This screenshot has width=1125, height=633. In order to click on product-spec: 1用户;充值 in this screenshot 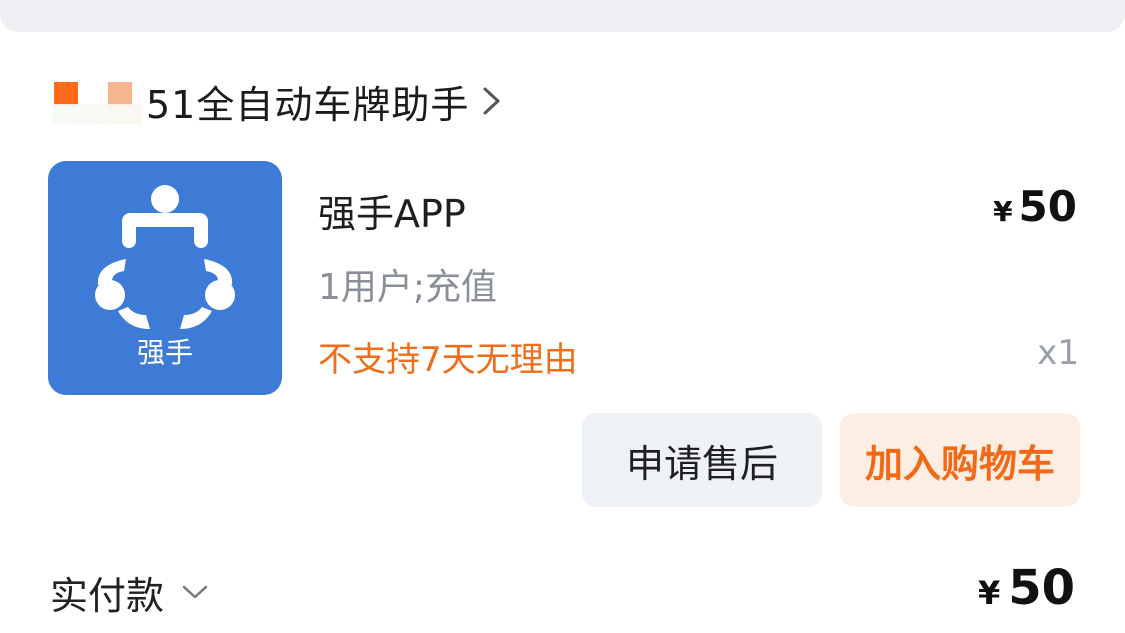, I will do `click(408, 287)`.